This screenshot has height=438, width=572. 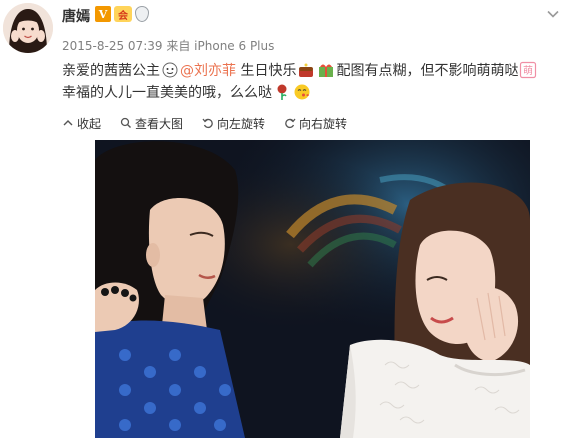 I want to click on user-badges: V 会, so click(x=122, y=14).